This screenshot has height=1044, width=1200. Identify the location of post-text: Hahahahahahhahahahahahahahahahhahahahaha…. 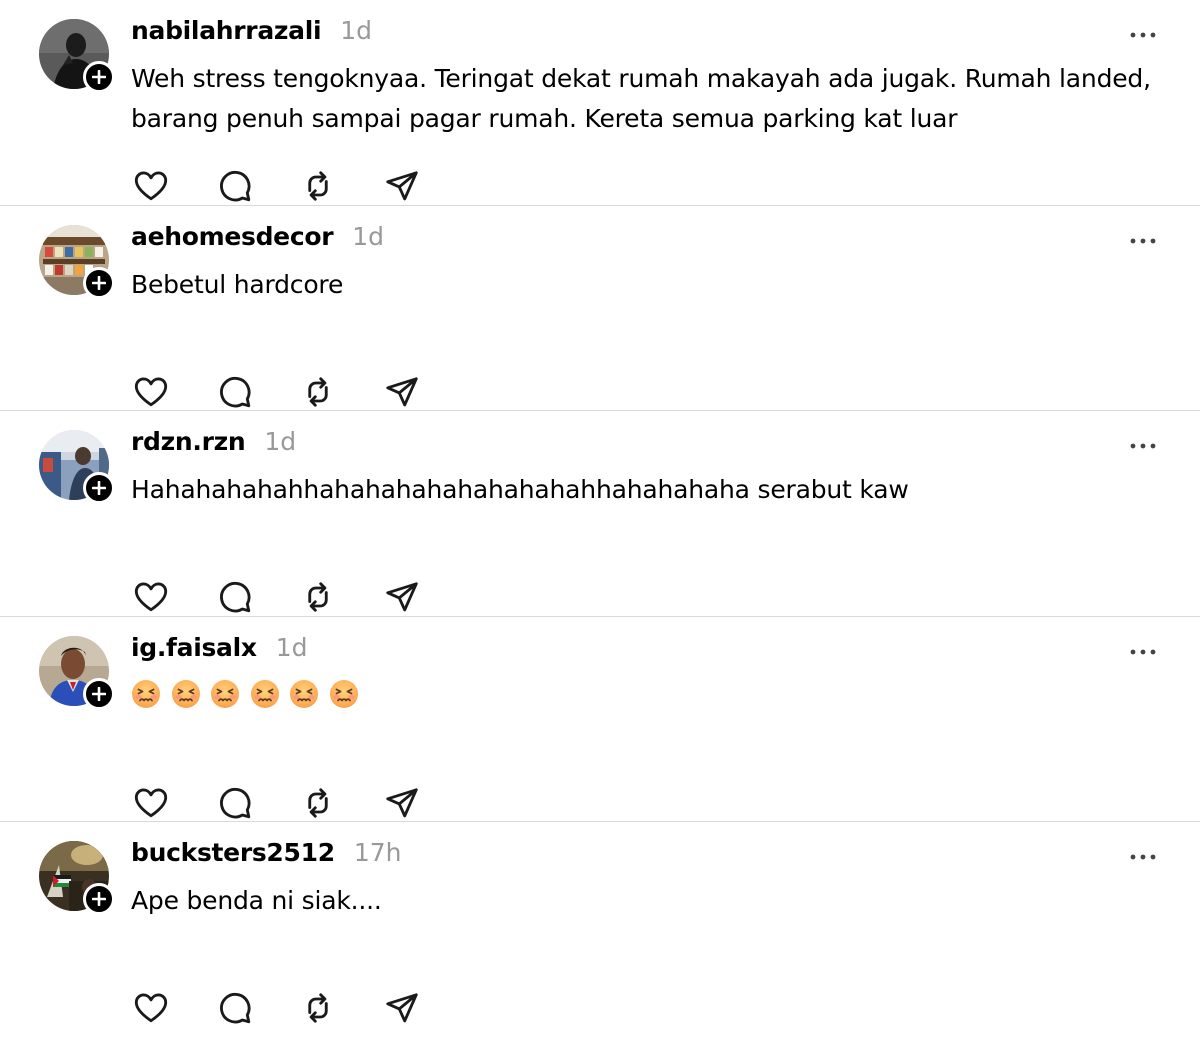
(520, 489).